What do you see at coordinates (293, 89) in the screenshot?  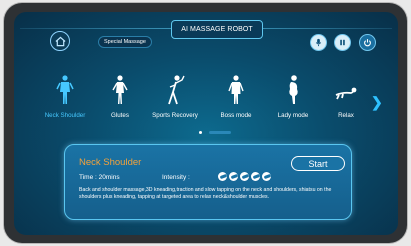 I see `lady-mode-figure-icon` at bounding box center [293, 89].